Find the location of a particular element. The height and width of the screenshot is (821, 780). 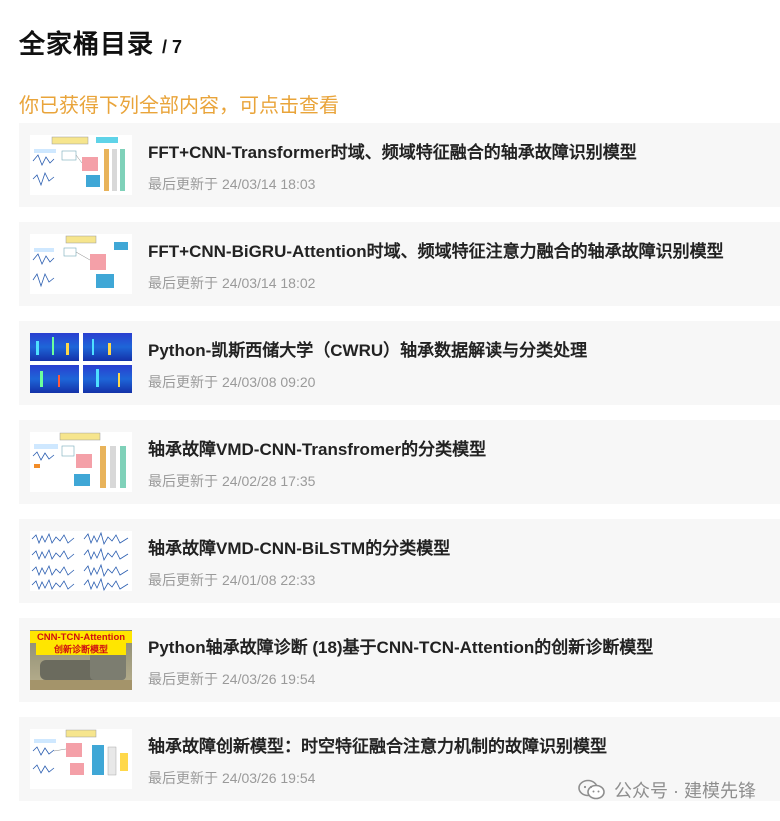

item-title: 轴承故障创新模型：时空特征融合注意力机制的故障识别模型 is located at coordinates (377, 744).